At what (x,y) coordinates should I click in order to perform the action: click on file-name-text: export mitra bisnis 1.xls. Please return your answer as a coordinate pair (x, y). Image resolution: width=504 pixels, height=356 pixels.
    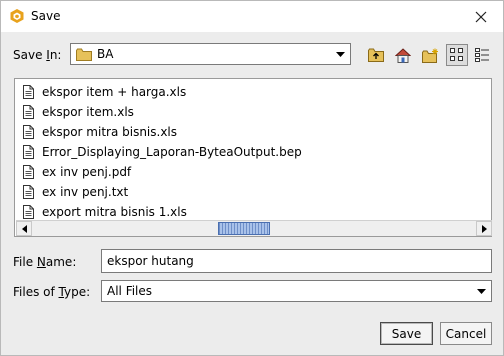
    Looking at the image, I should click on (114, 212).